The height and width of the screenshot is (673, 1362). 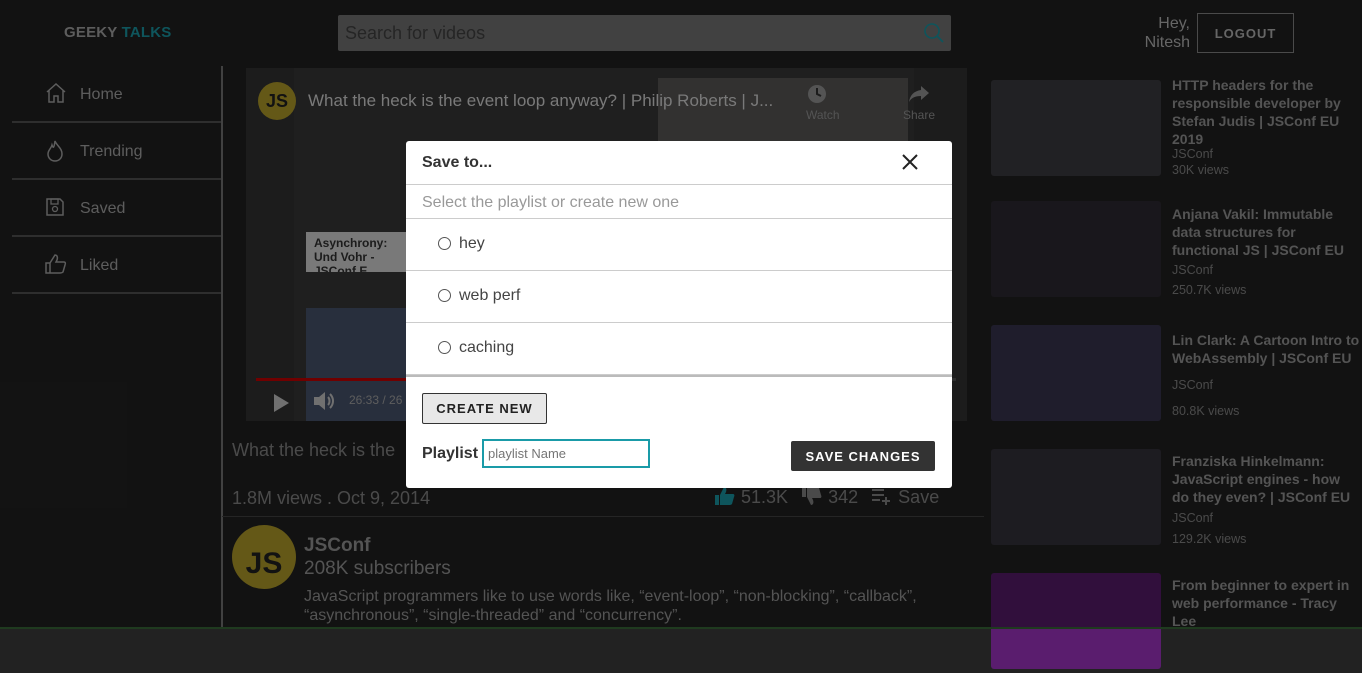 I want to click on playlist-name-input, so click(x=566, y=453).